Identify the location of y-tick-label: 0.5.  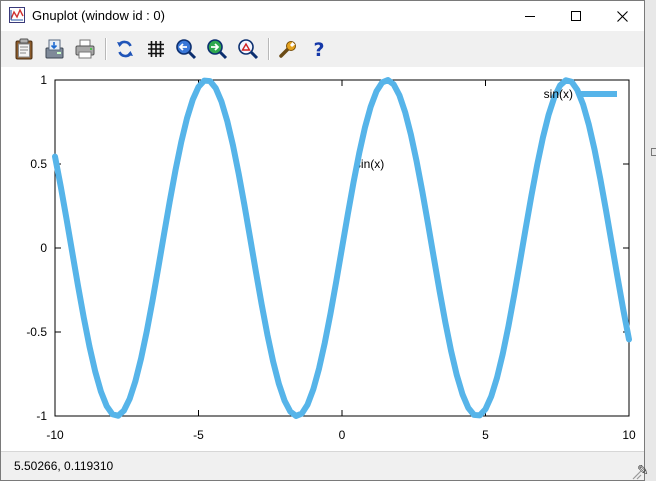
(38, 164).